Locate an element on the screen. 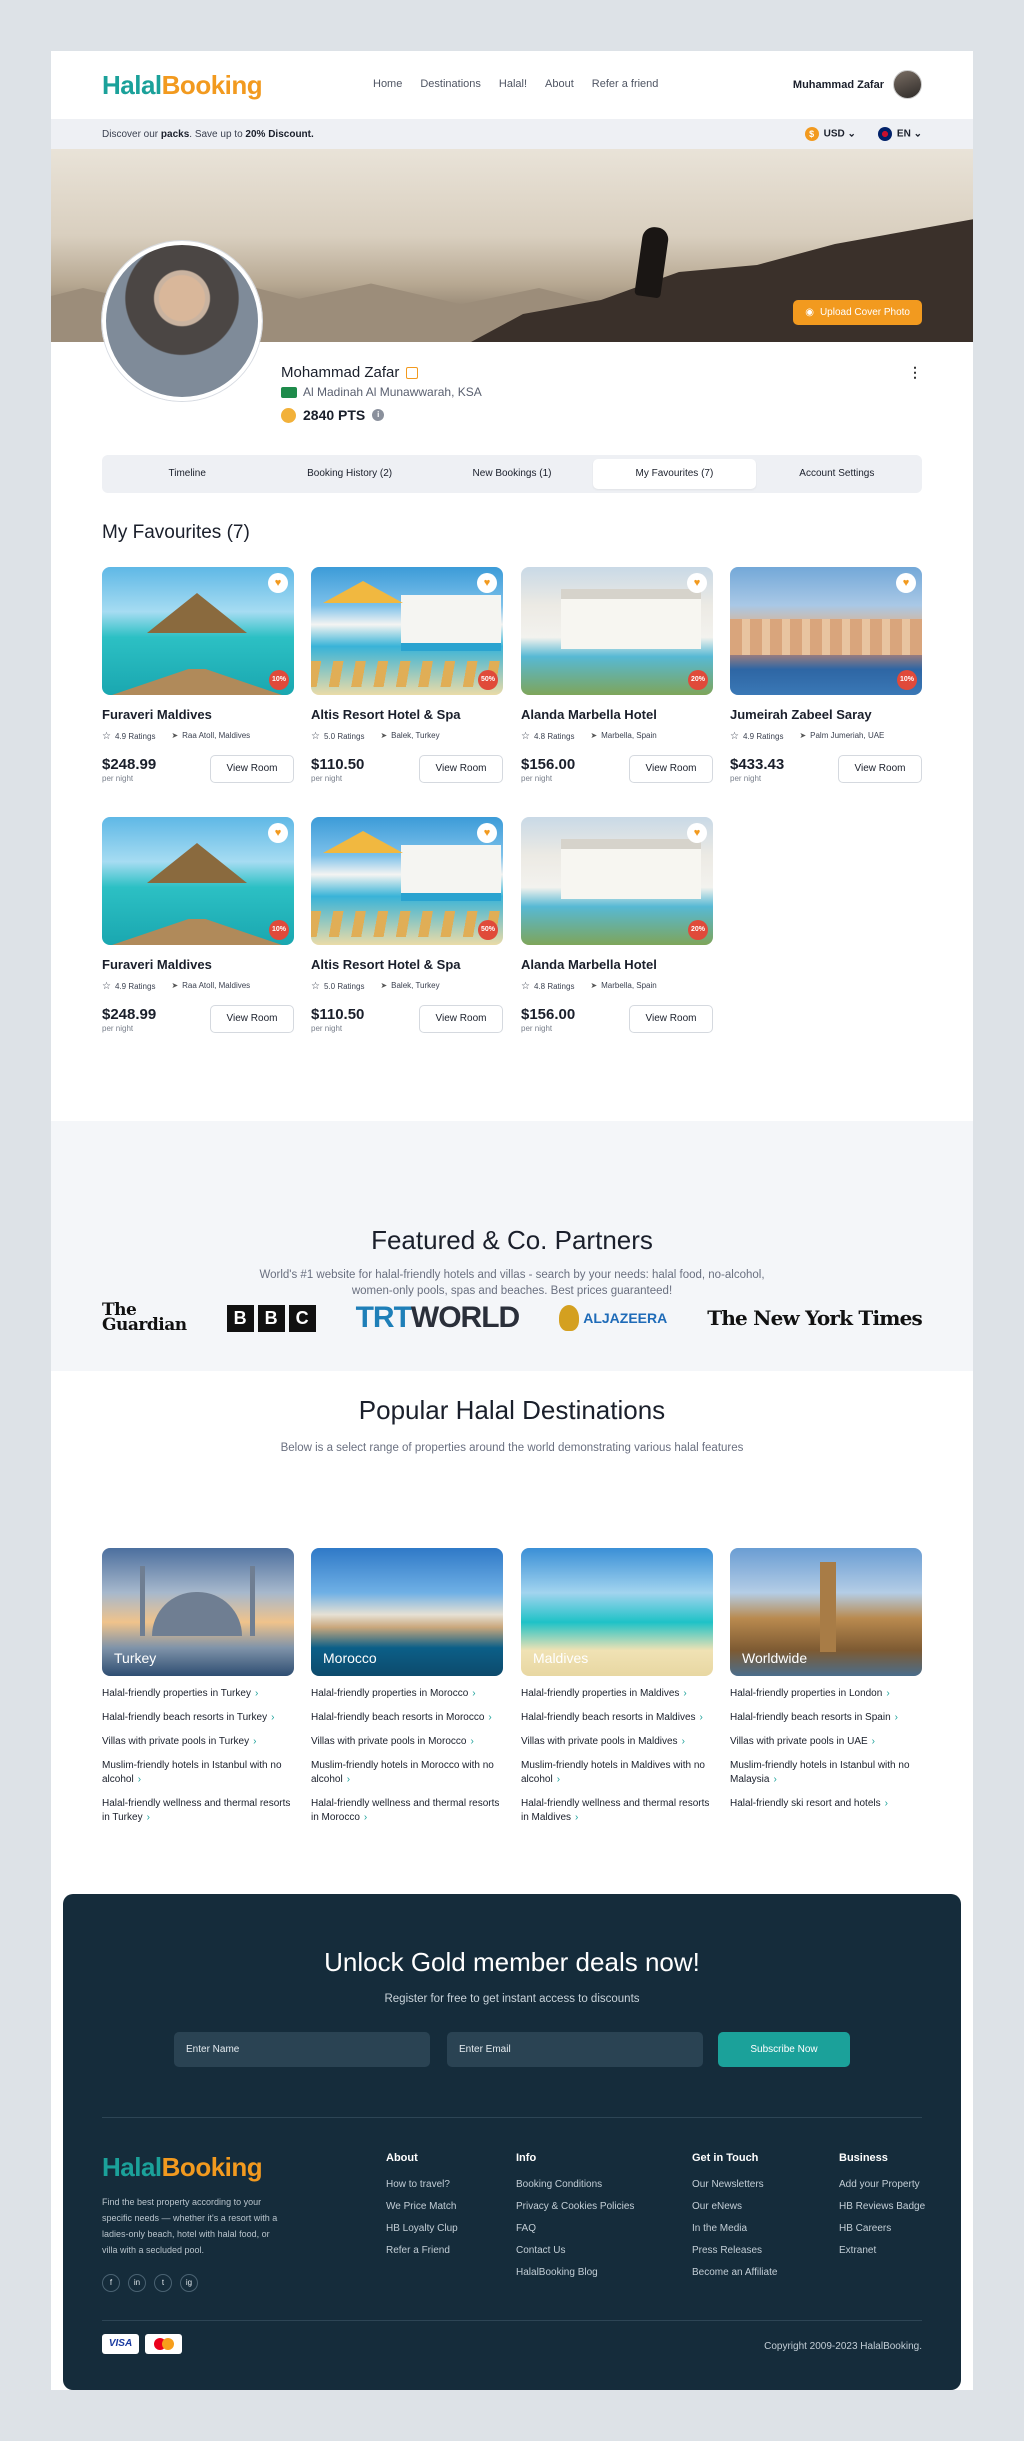 Image resolution: width=1024 pixels, height=2441 pixels. tab-account-settings: Account Settings is located at coordinates (837, 474).